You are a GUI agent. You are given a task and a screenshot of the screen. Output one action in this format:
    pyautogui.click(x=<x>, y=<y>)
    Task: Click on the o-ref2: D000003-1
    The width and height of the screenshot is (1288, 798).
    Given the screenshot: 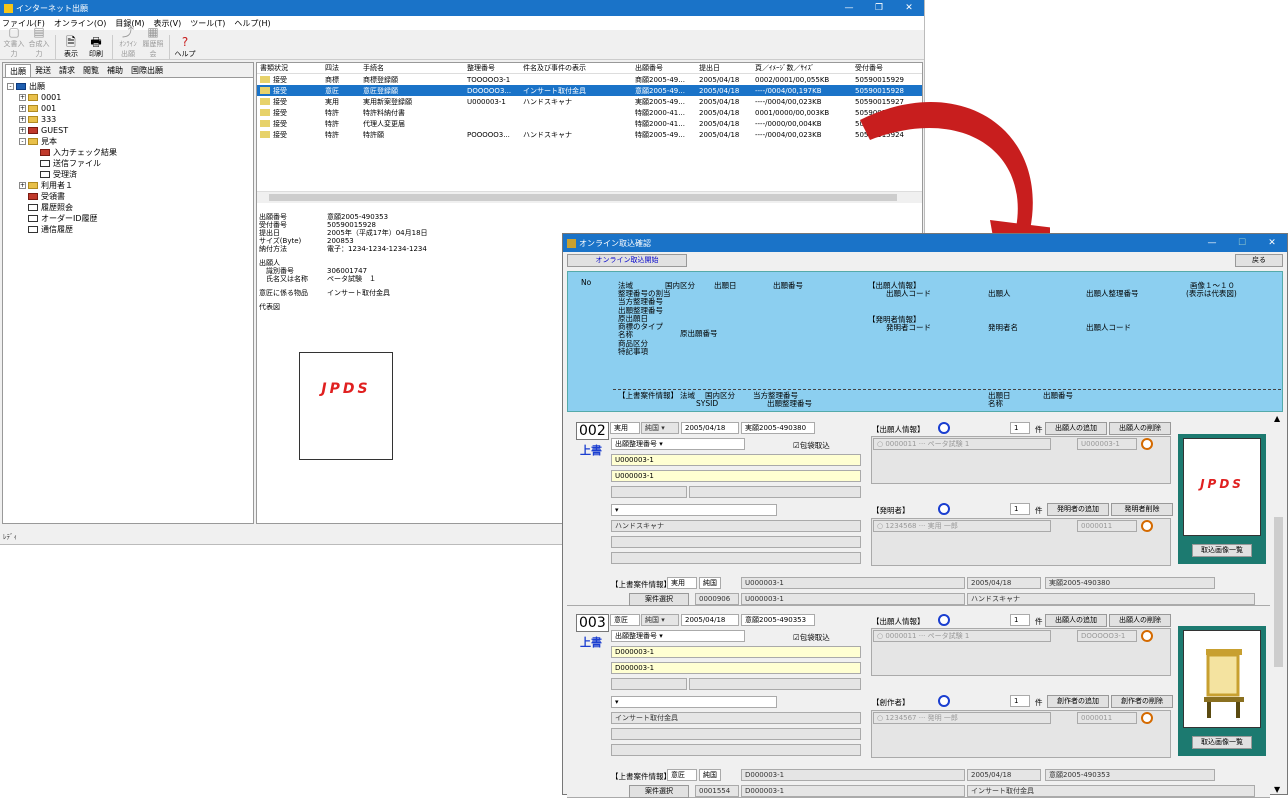 What is the action you would take?
    pyautogui.click(x=853, y=791)
    